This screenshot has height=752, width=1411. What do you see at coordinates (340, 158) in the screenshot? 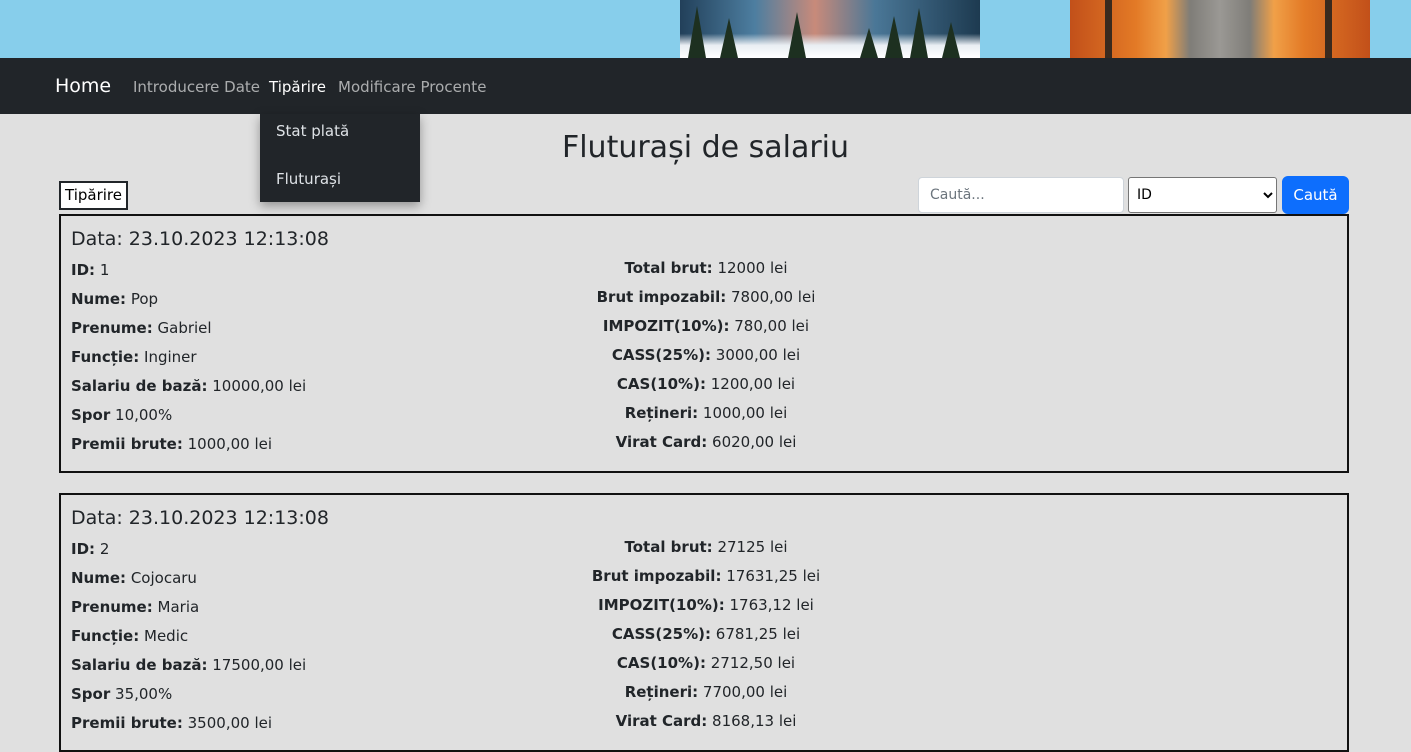
I see `tiparire-dropdown-menu: Stat plată Fluturași` at bounding box center [340, 158].